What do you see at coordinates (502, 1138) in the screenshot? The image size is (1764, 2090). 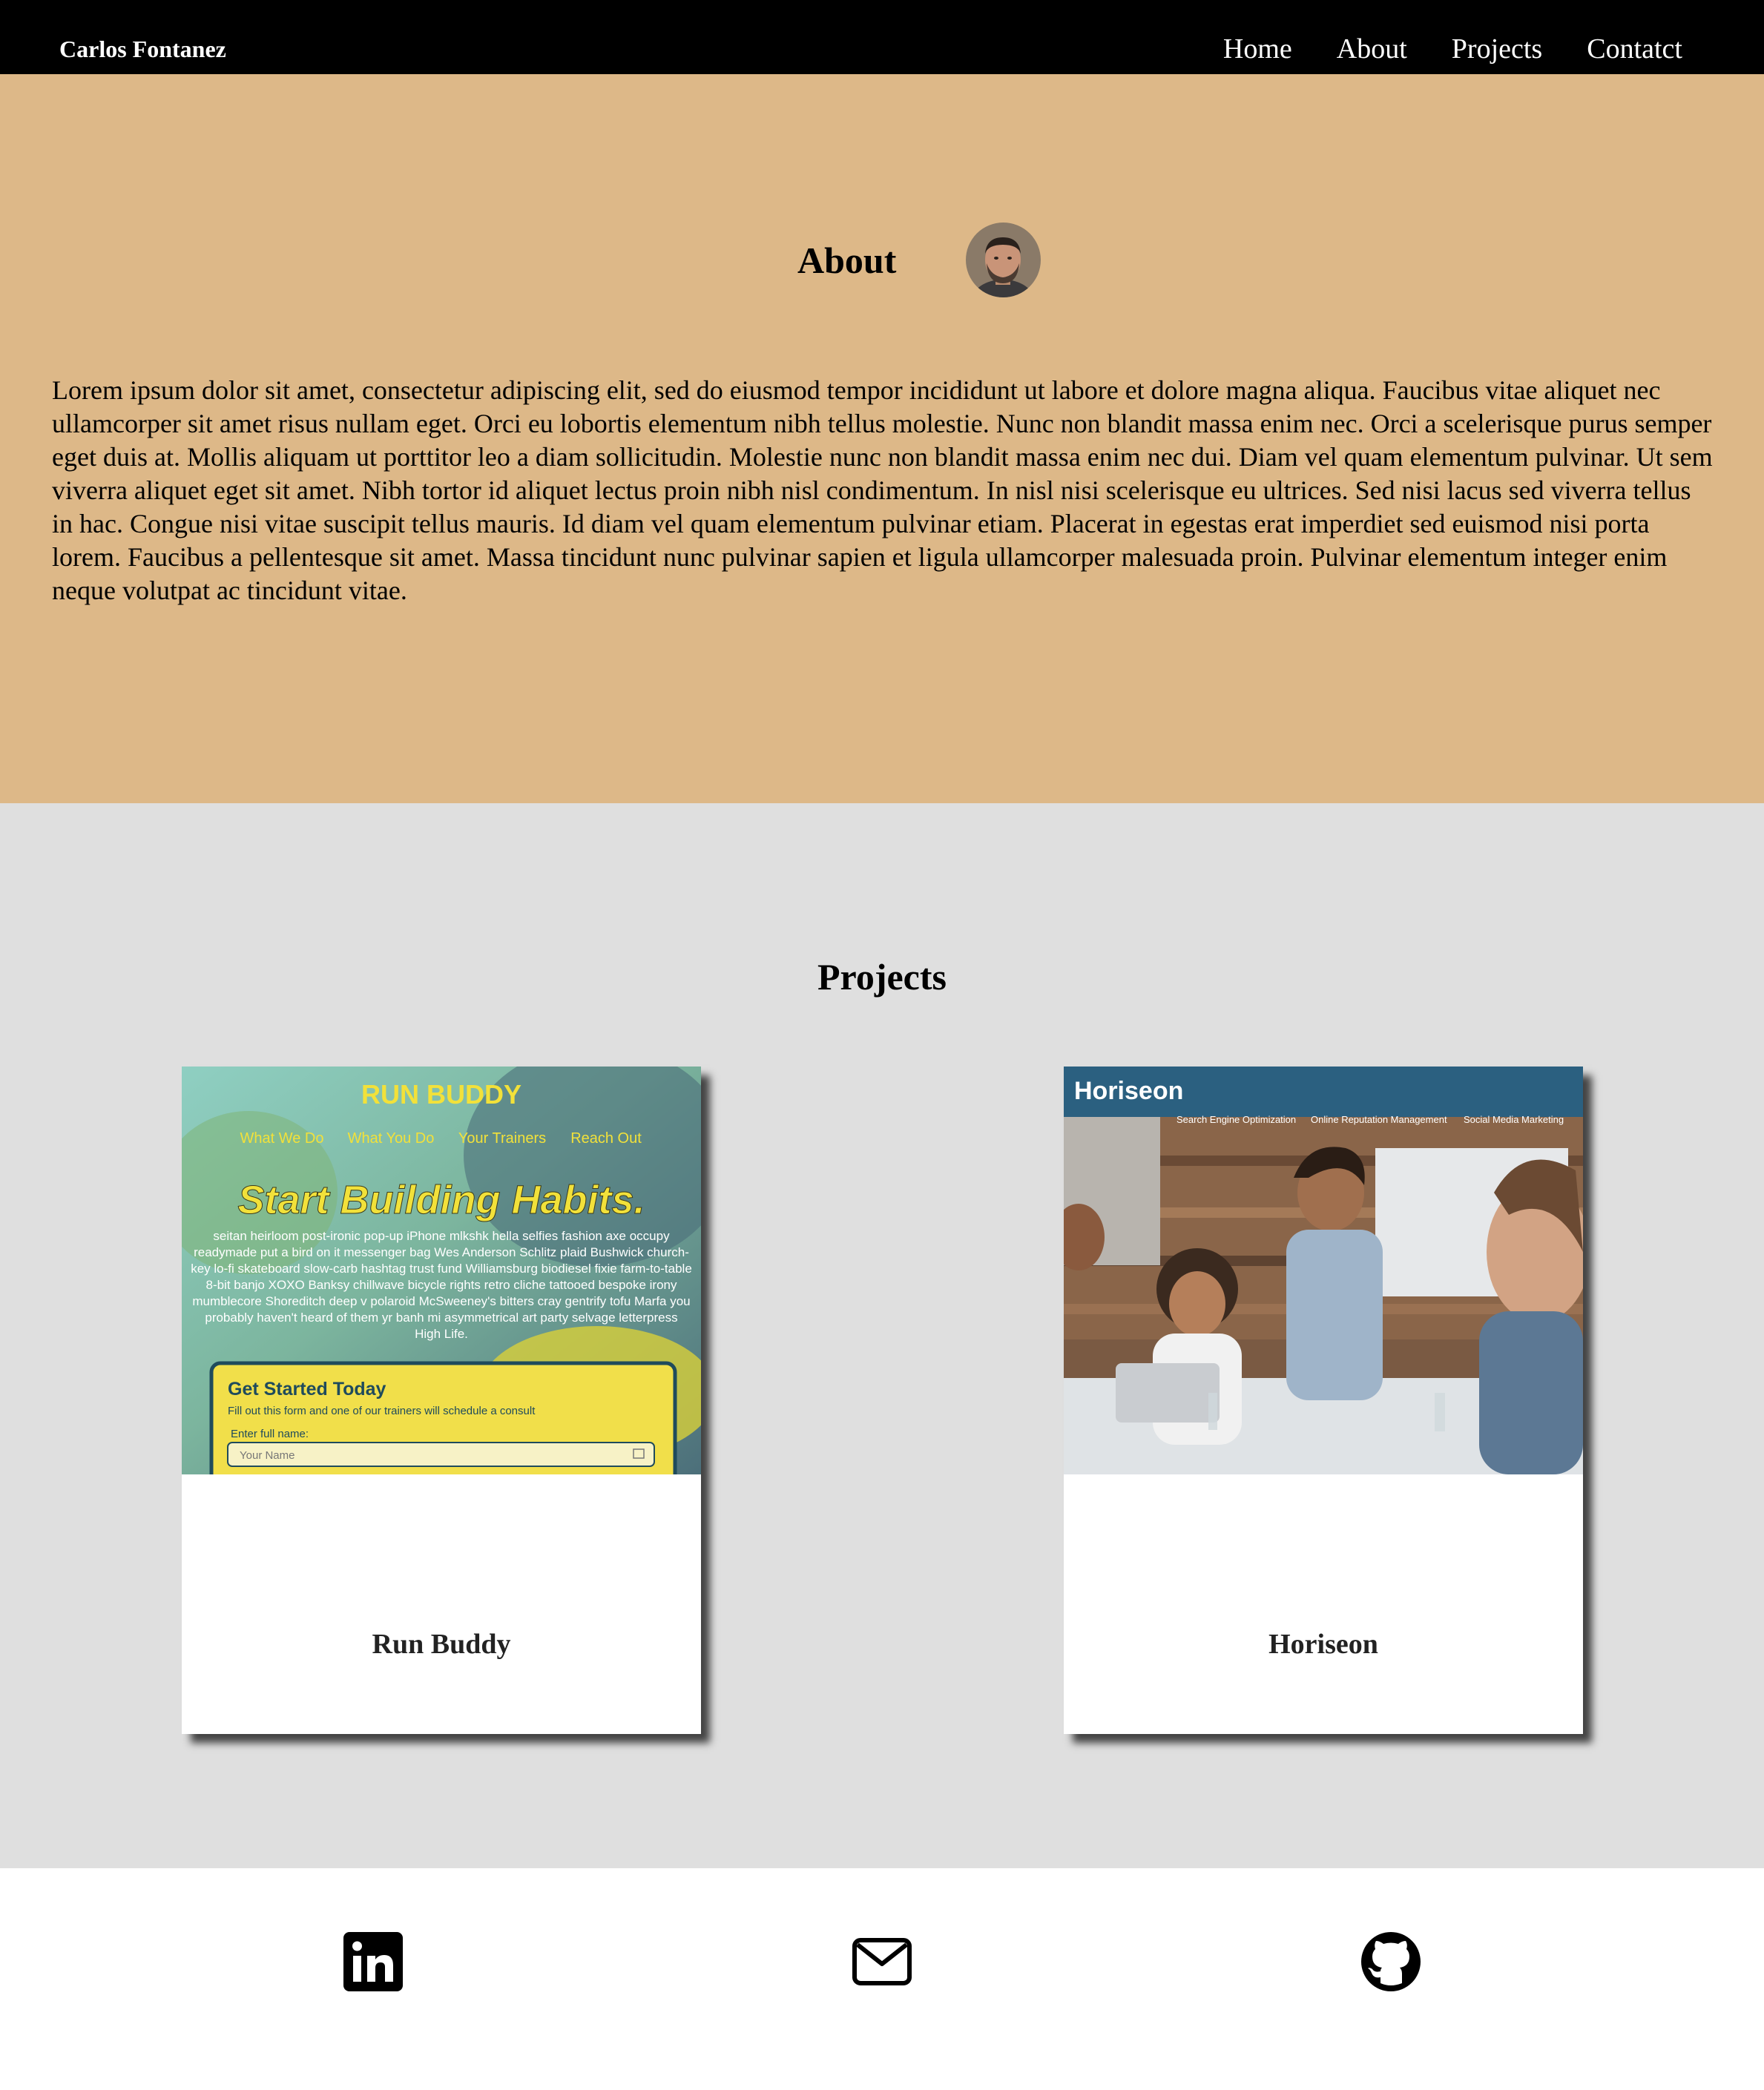 I see `run-buddy-nav-3: Your Trainers` at bounding box center [502, 1138].